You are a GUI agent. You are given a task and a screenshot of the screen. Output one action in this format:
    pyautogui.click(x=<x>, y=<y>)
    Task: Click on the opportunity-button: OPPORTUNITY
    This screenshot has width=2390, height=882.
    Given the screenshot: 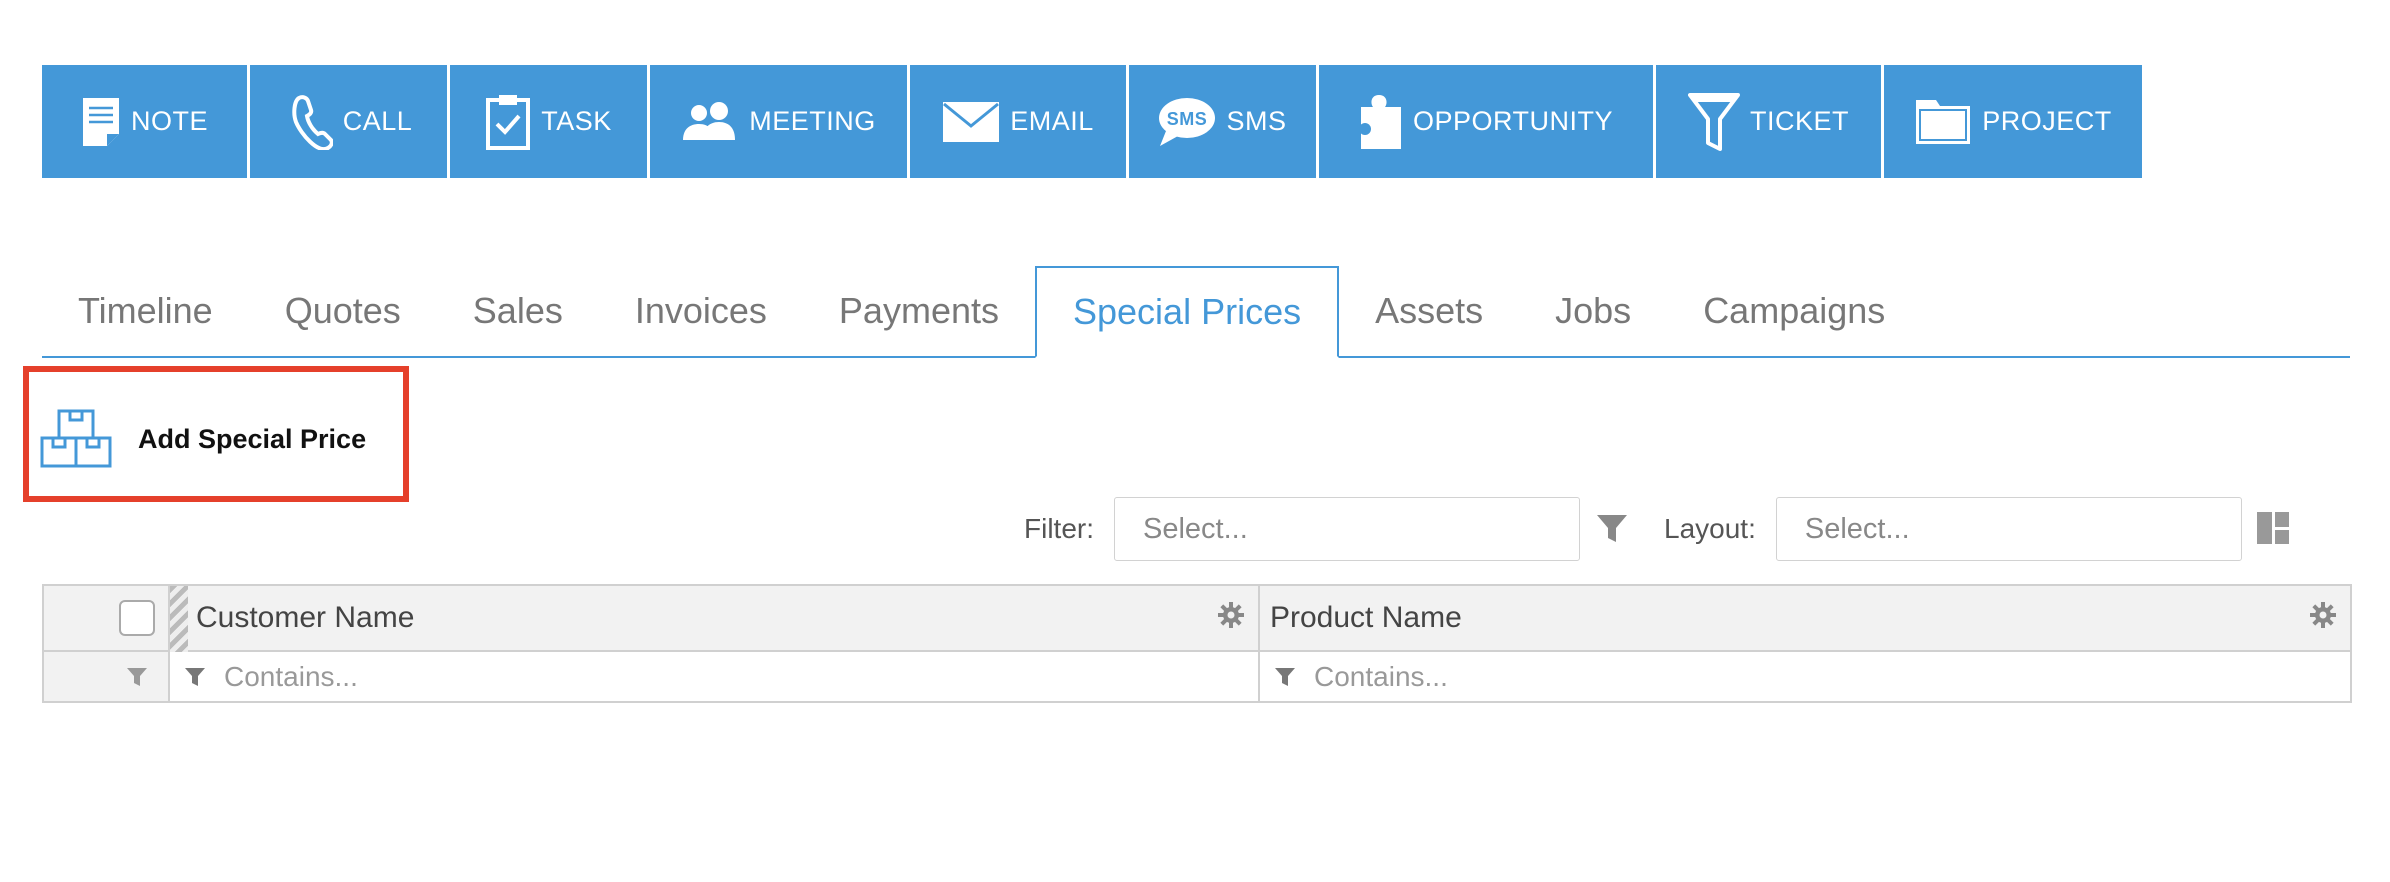 What is the action you would take?
    pyautogui.click(x=1487, y=121)
    